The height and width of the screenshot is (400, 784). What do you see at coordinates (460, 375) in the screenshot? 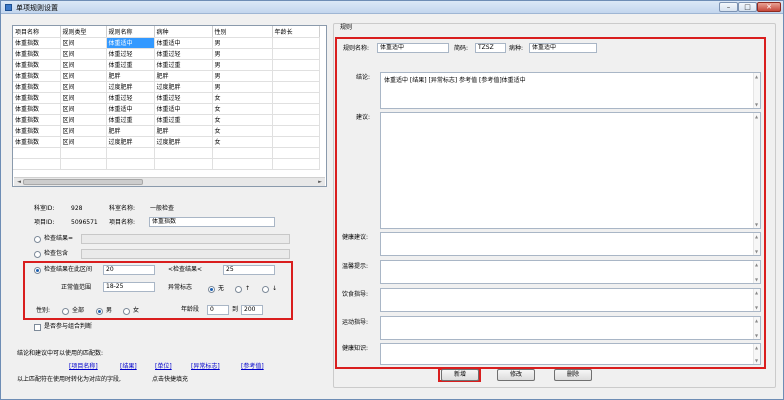
I see `add-button: 新增` at bounding box center [460, 375].